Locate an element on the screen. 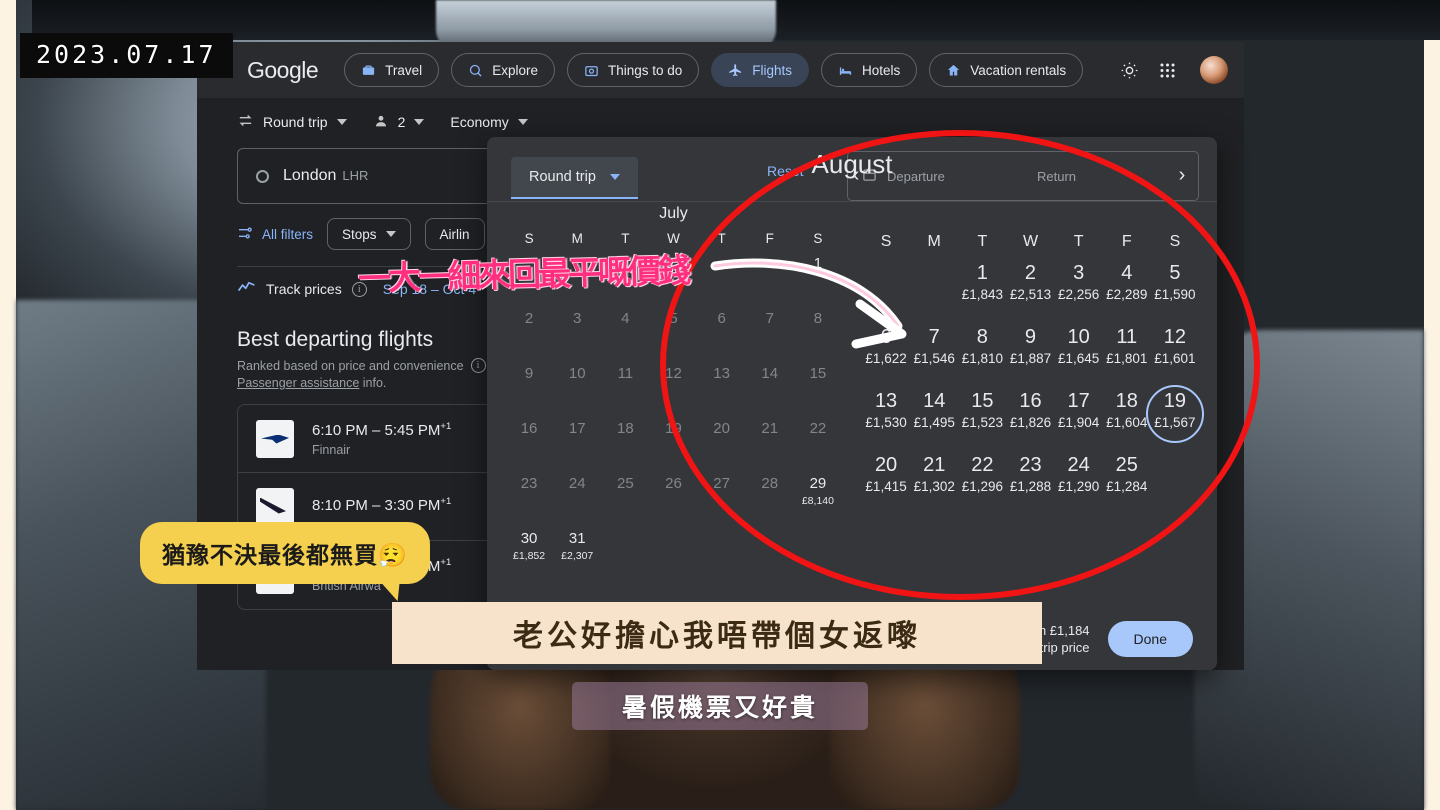 The height and width of the screenshot is (810, 1440). person-icon is located at coordinates (381, 122).